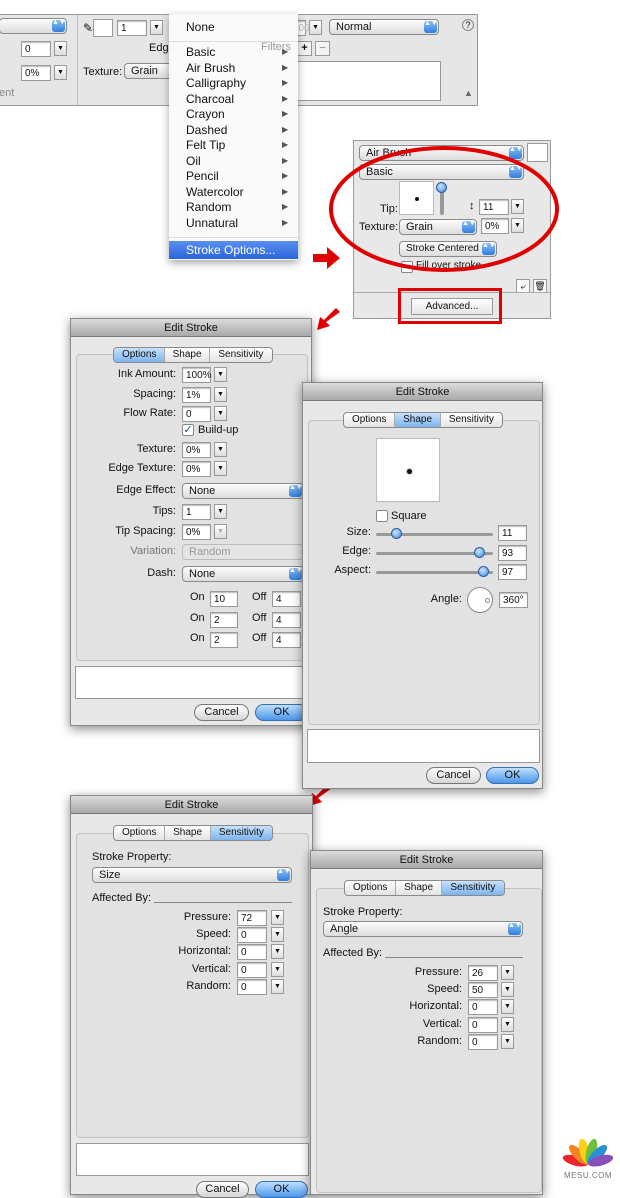 The width and height of the screenshot is (620, 1198). I want to click on spacing-field: 1%, so click(196, 395).